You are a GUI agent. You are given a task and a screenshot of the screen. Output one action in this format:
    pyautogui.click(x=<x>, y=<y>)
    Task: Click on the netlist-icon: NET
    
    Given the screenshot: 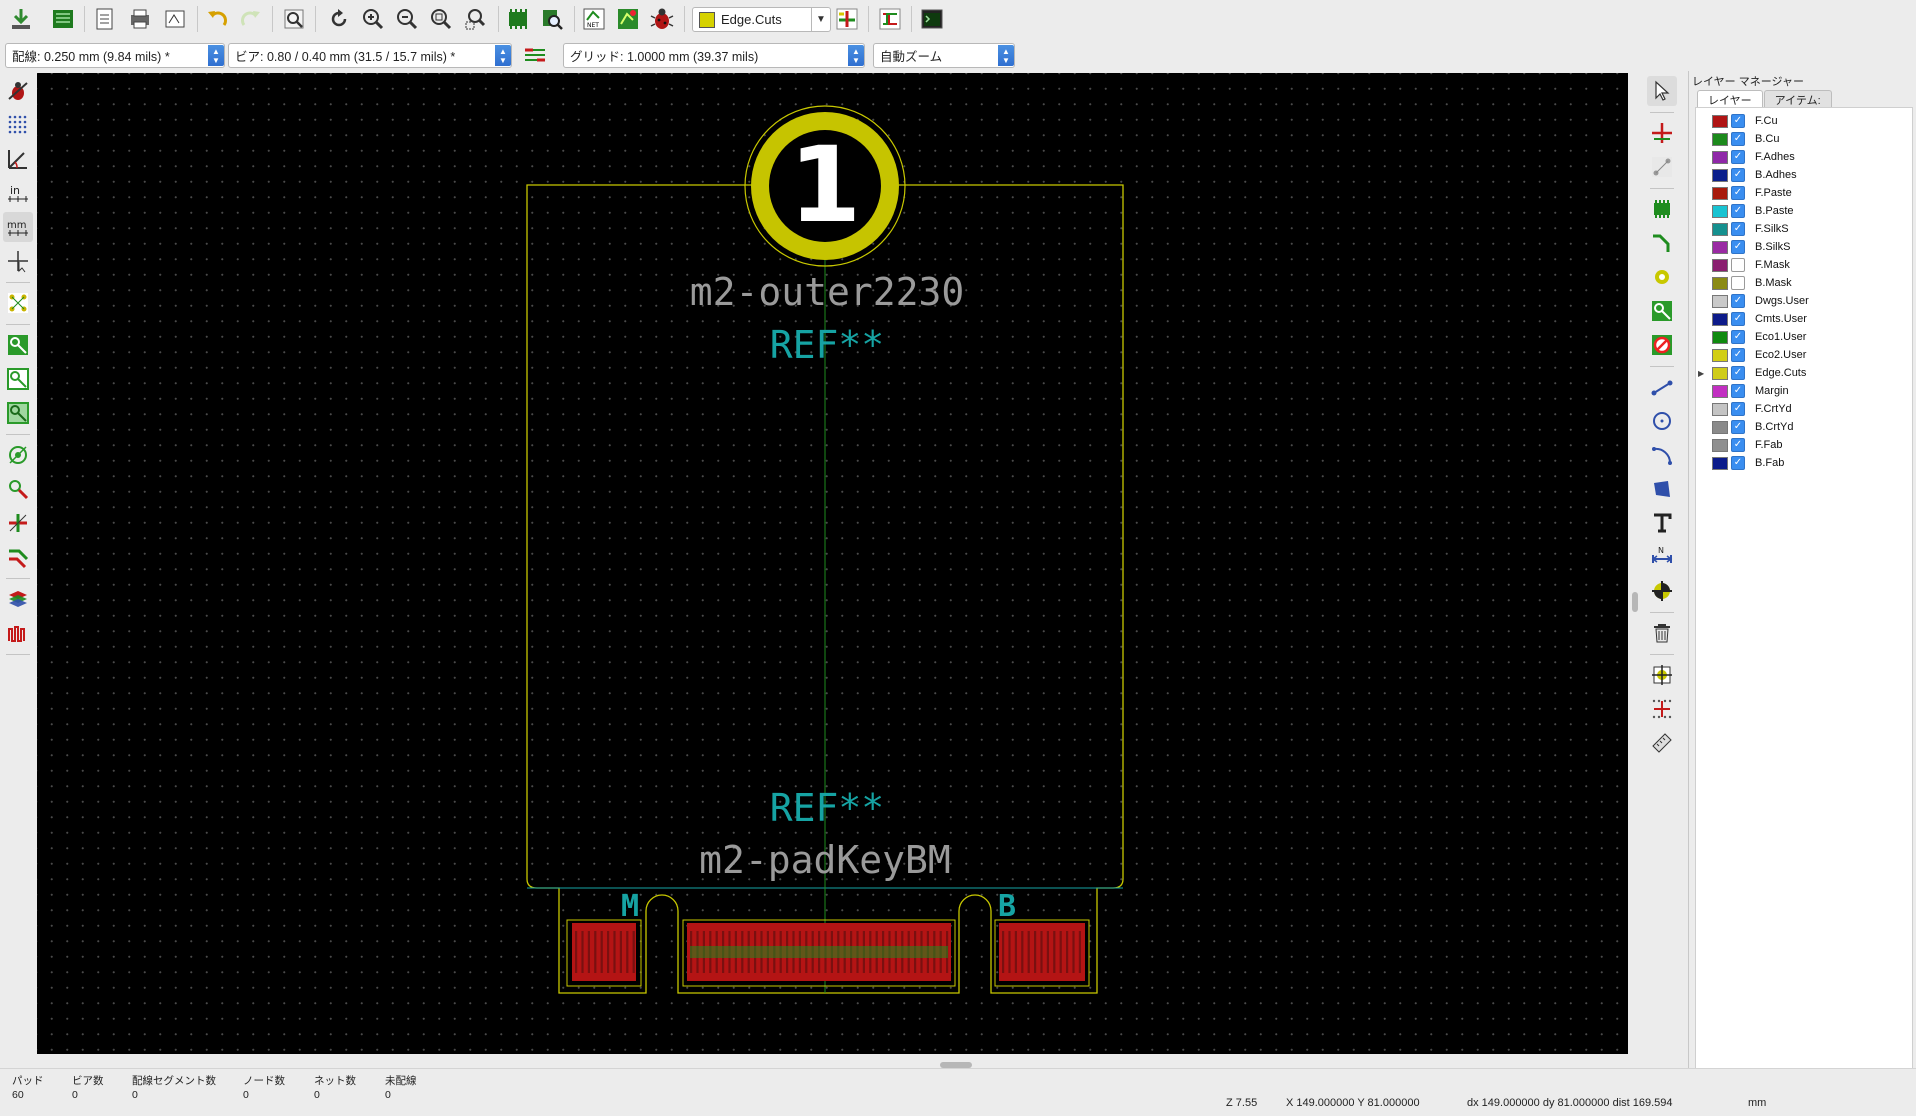 What is the action you would take?
    pyautogui.click(x=594, y=19)
    